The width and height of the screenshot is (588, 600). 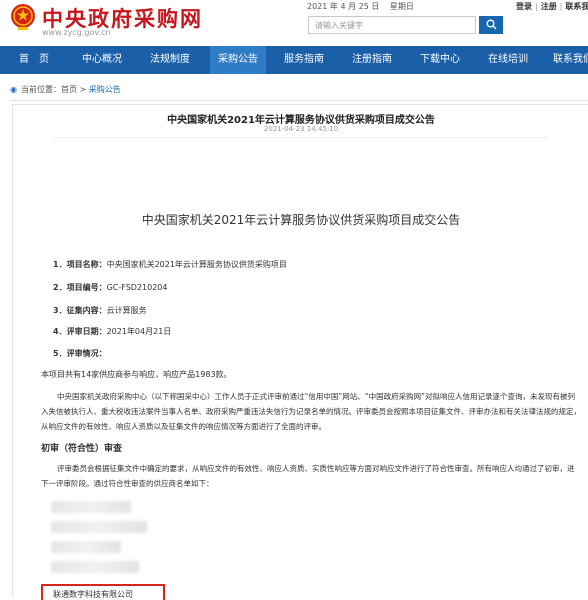 I want to click on national-emblem-icon, so click(x=23, y=17).